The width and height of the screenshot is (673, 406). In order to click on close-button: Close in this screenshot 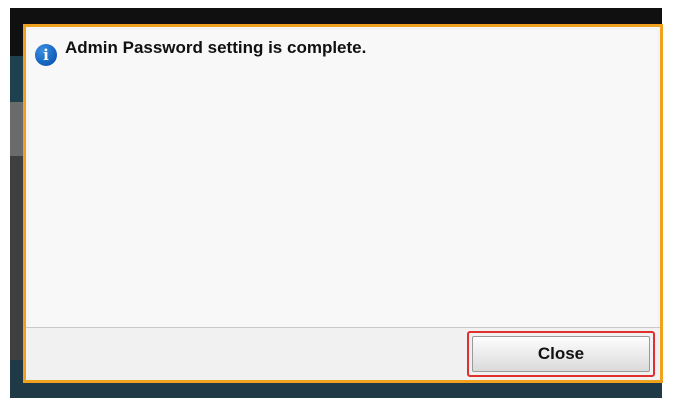, I will do `click(561, 354)`.